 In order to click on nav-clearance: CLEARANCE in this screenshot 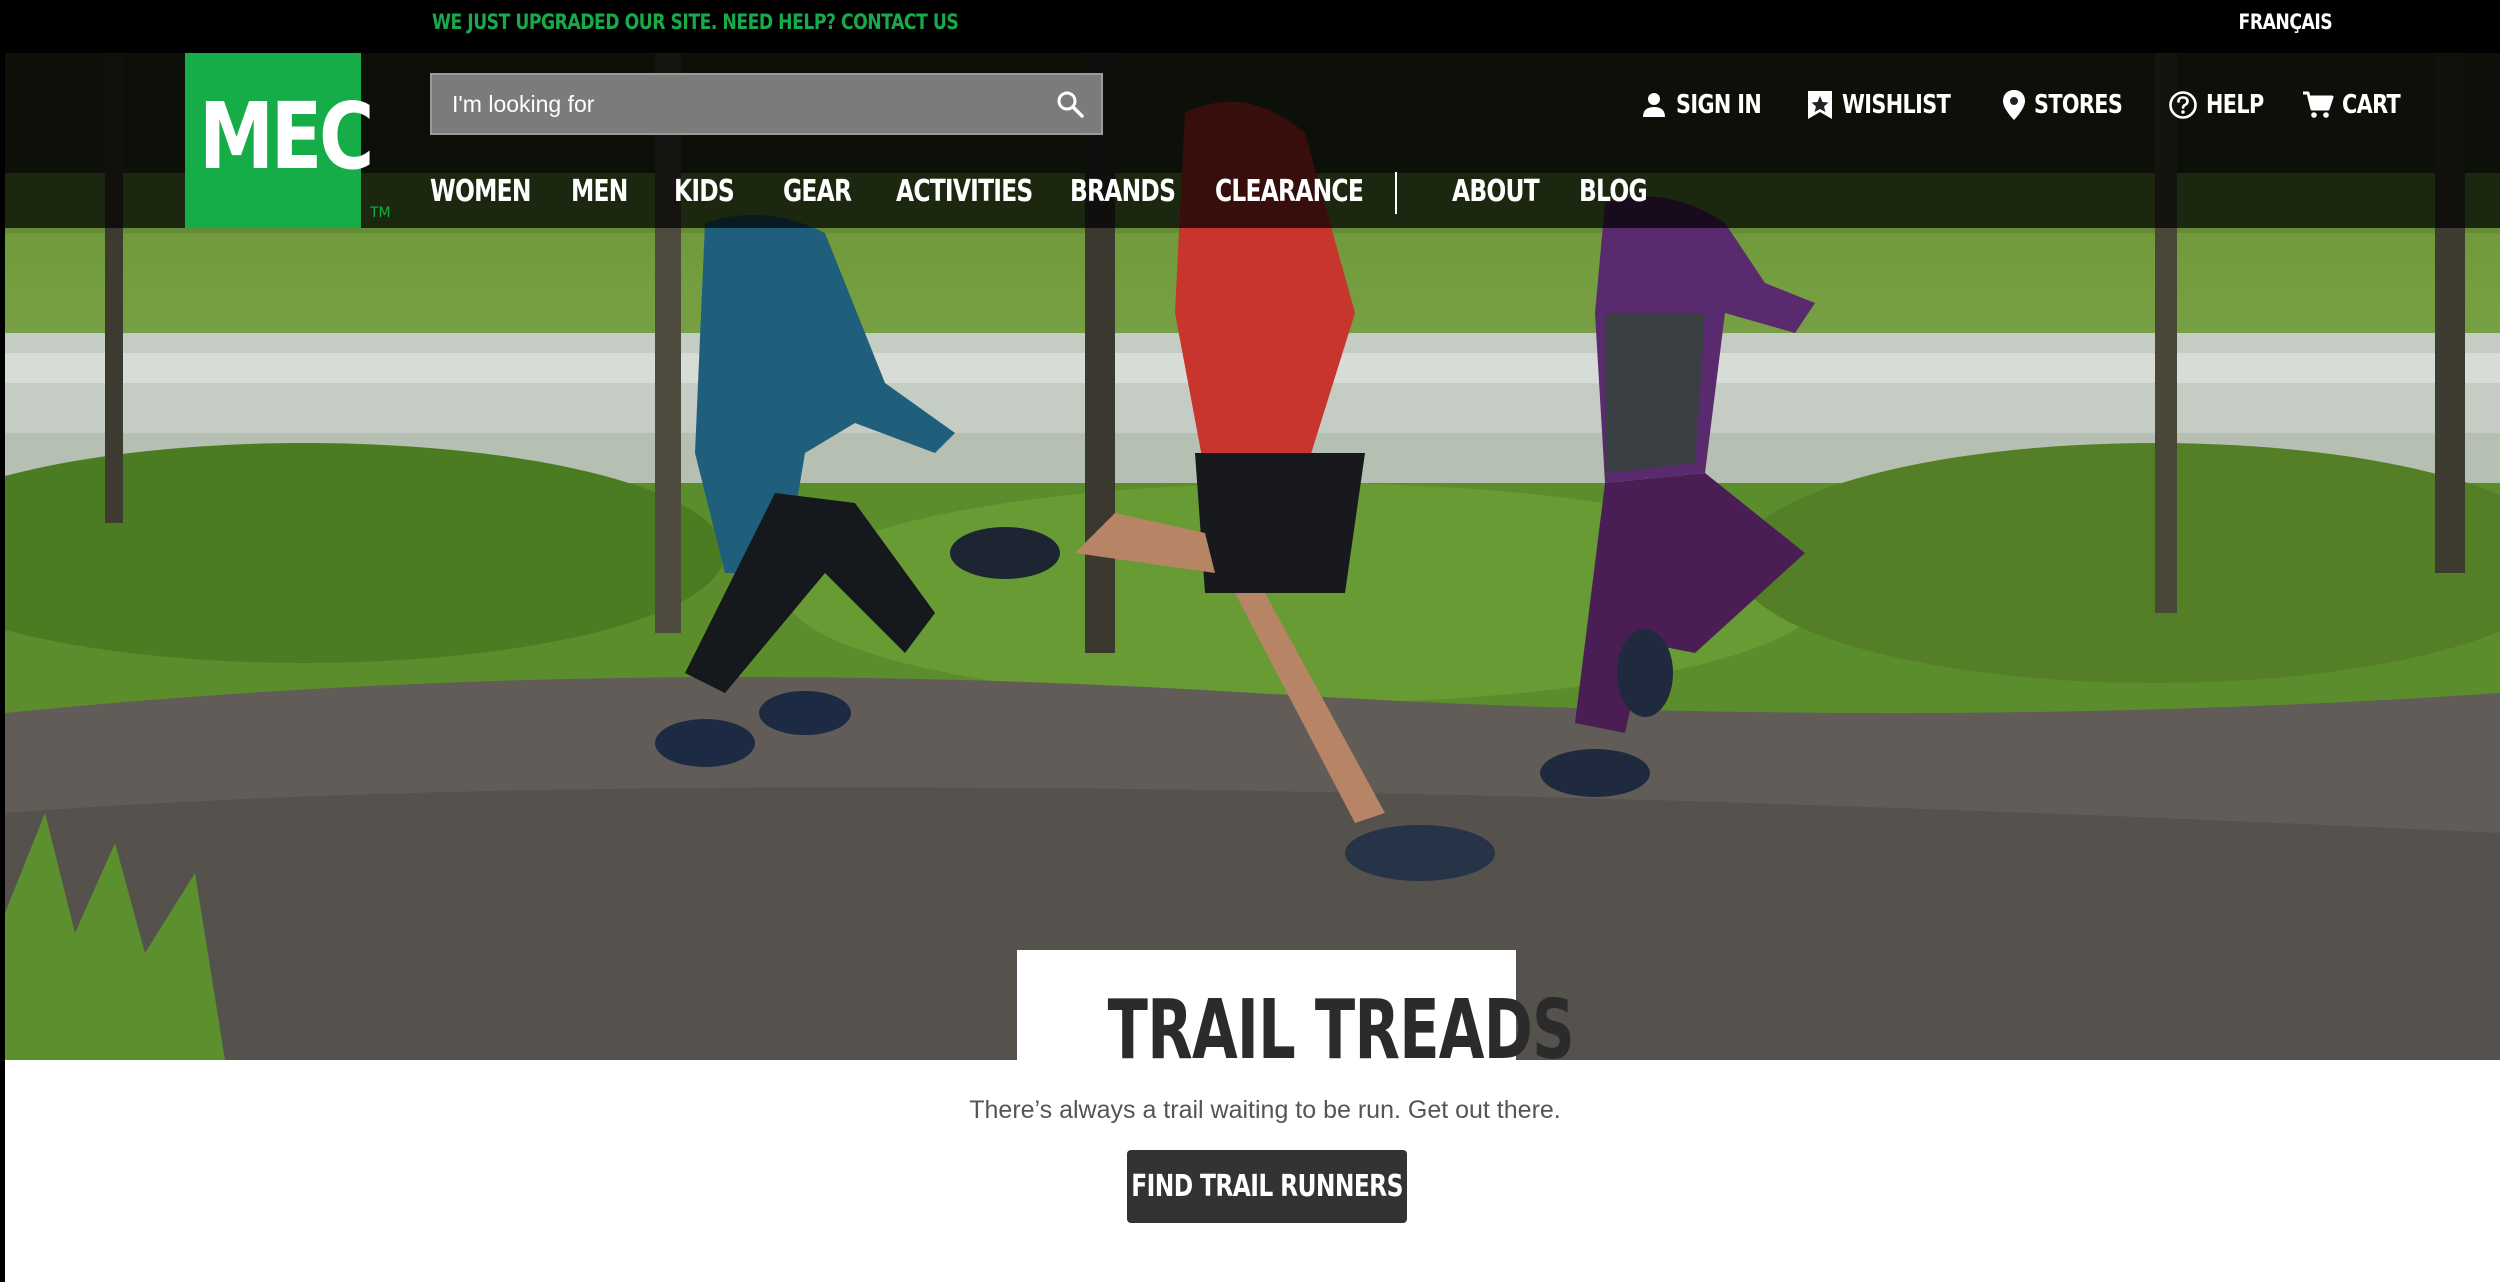, I will do `click(1289, 191)`.